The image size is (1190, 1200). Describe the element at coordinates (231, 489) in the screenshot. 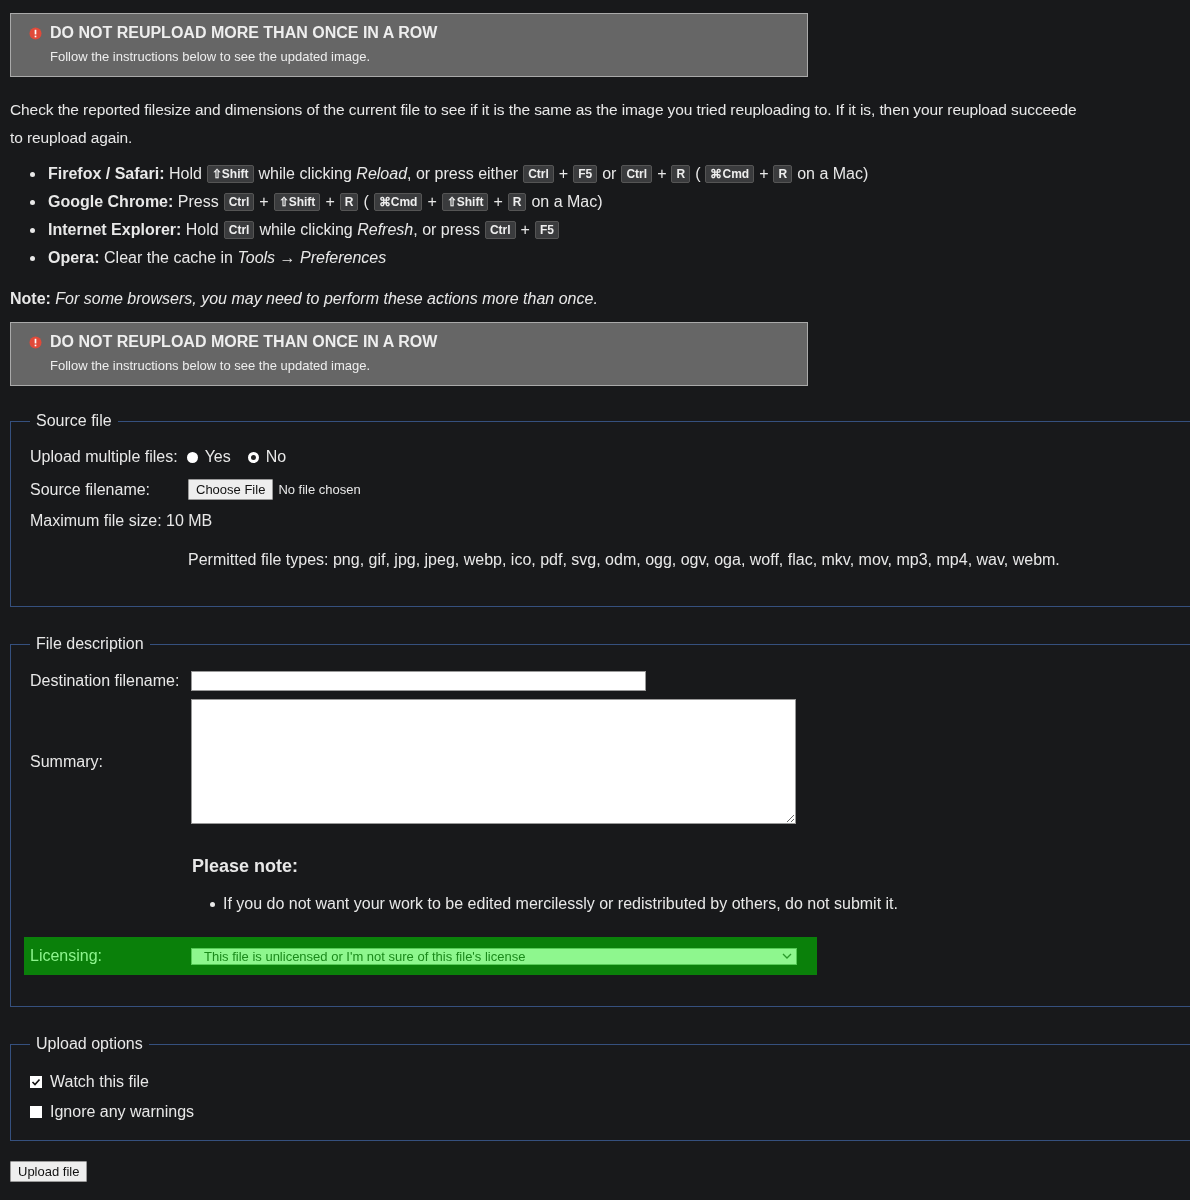

I see `choose-file-button: Choose File` at that location.